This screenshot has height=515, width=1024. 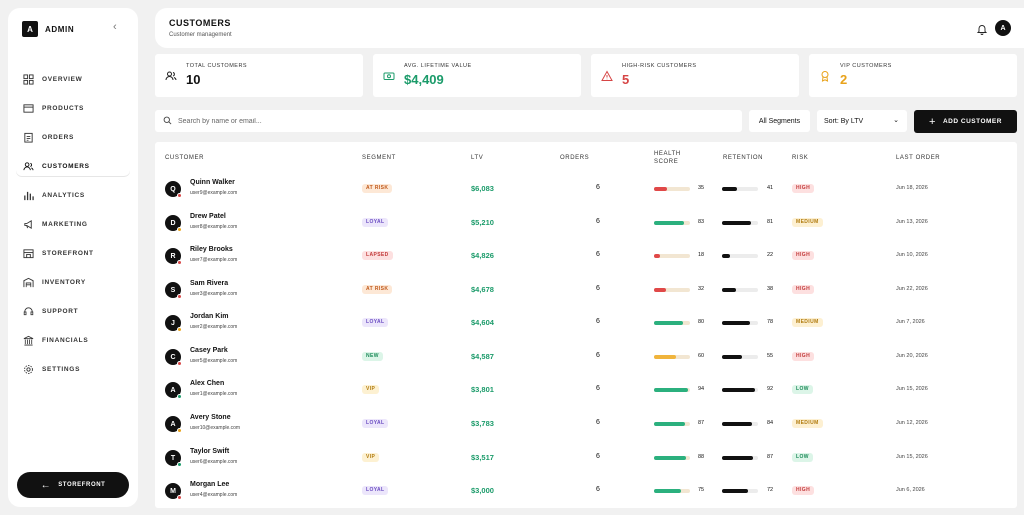 What do you see at coordinates (825, 75) in the screenshot?
I see `award-icon` at bounding box center [825, 75].